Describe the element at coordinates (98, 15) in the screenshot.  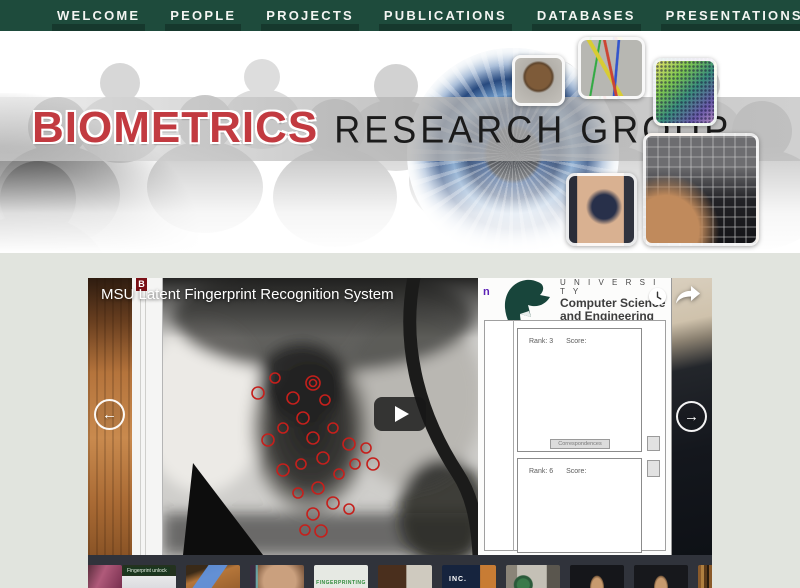
I see `nav-item-welcome: WELCOME` at that location.